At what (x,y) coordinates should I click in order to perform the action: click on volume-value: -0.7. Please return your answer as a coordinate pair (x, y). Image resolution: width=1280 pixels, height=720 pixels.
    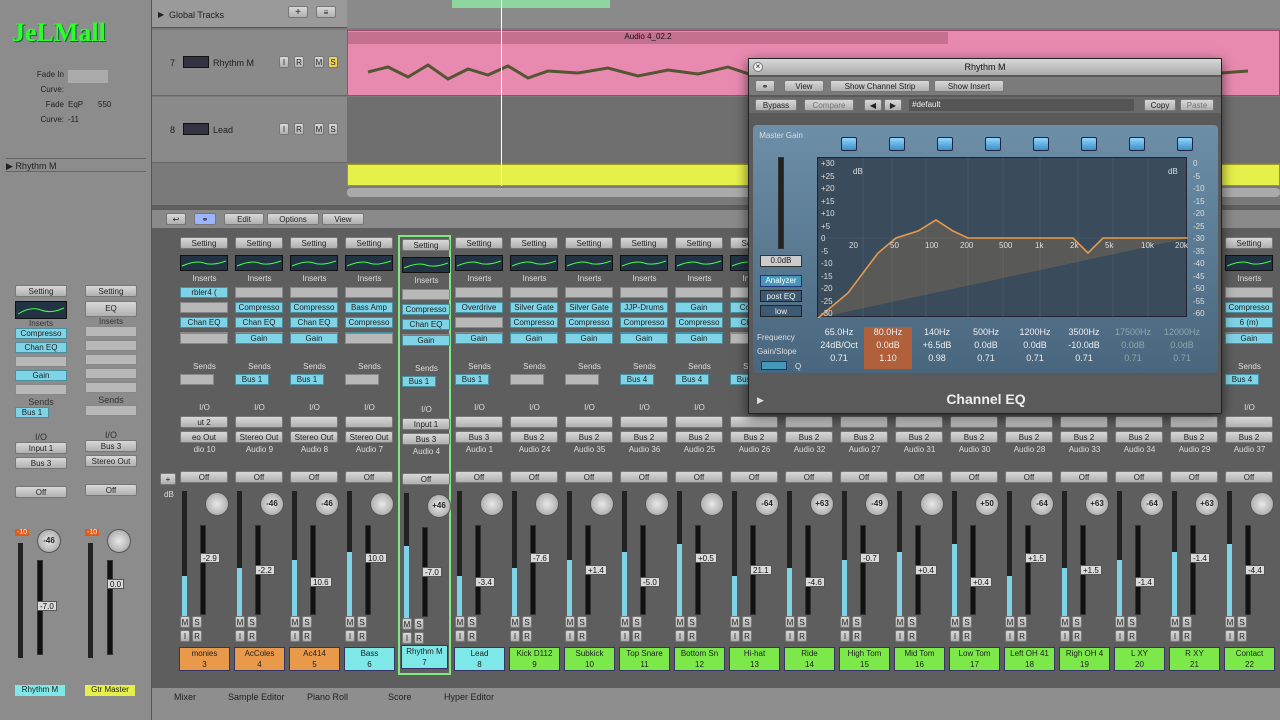
    Looking at the image, I should click on (870, 558).